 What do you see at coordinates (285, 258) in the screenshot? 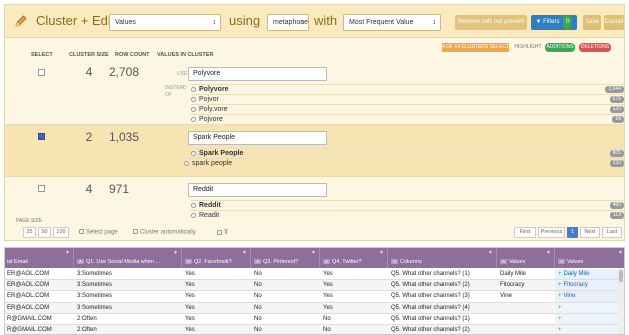
I see `grid-column-header: ▼ A Q3. Pinterest?` at bounding box center [285, 258].